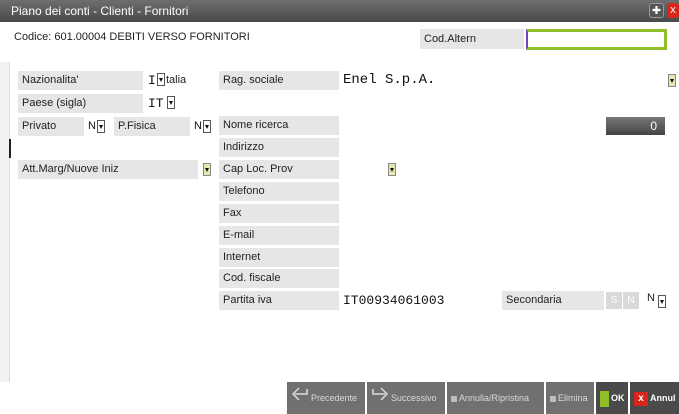  What do you see at coordinates (152, 126) in the screenshot?
I see `pfisica-label: P.Fisica` at bounding box center [152, 126].